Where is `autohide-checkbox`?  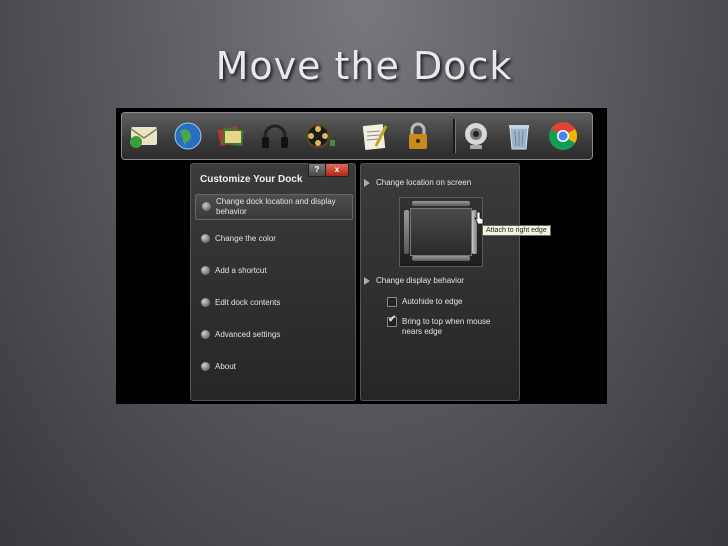 autohide-checkbox is located at coordinates (392, 302).